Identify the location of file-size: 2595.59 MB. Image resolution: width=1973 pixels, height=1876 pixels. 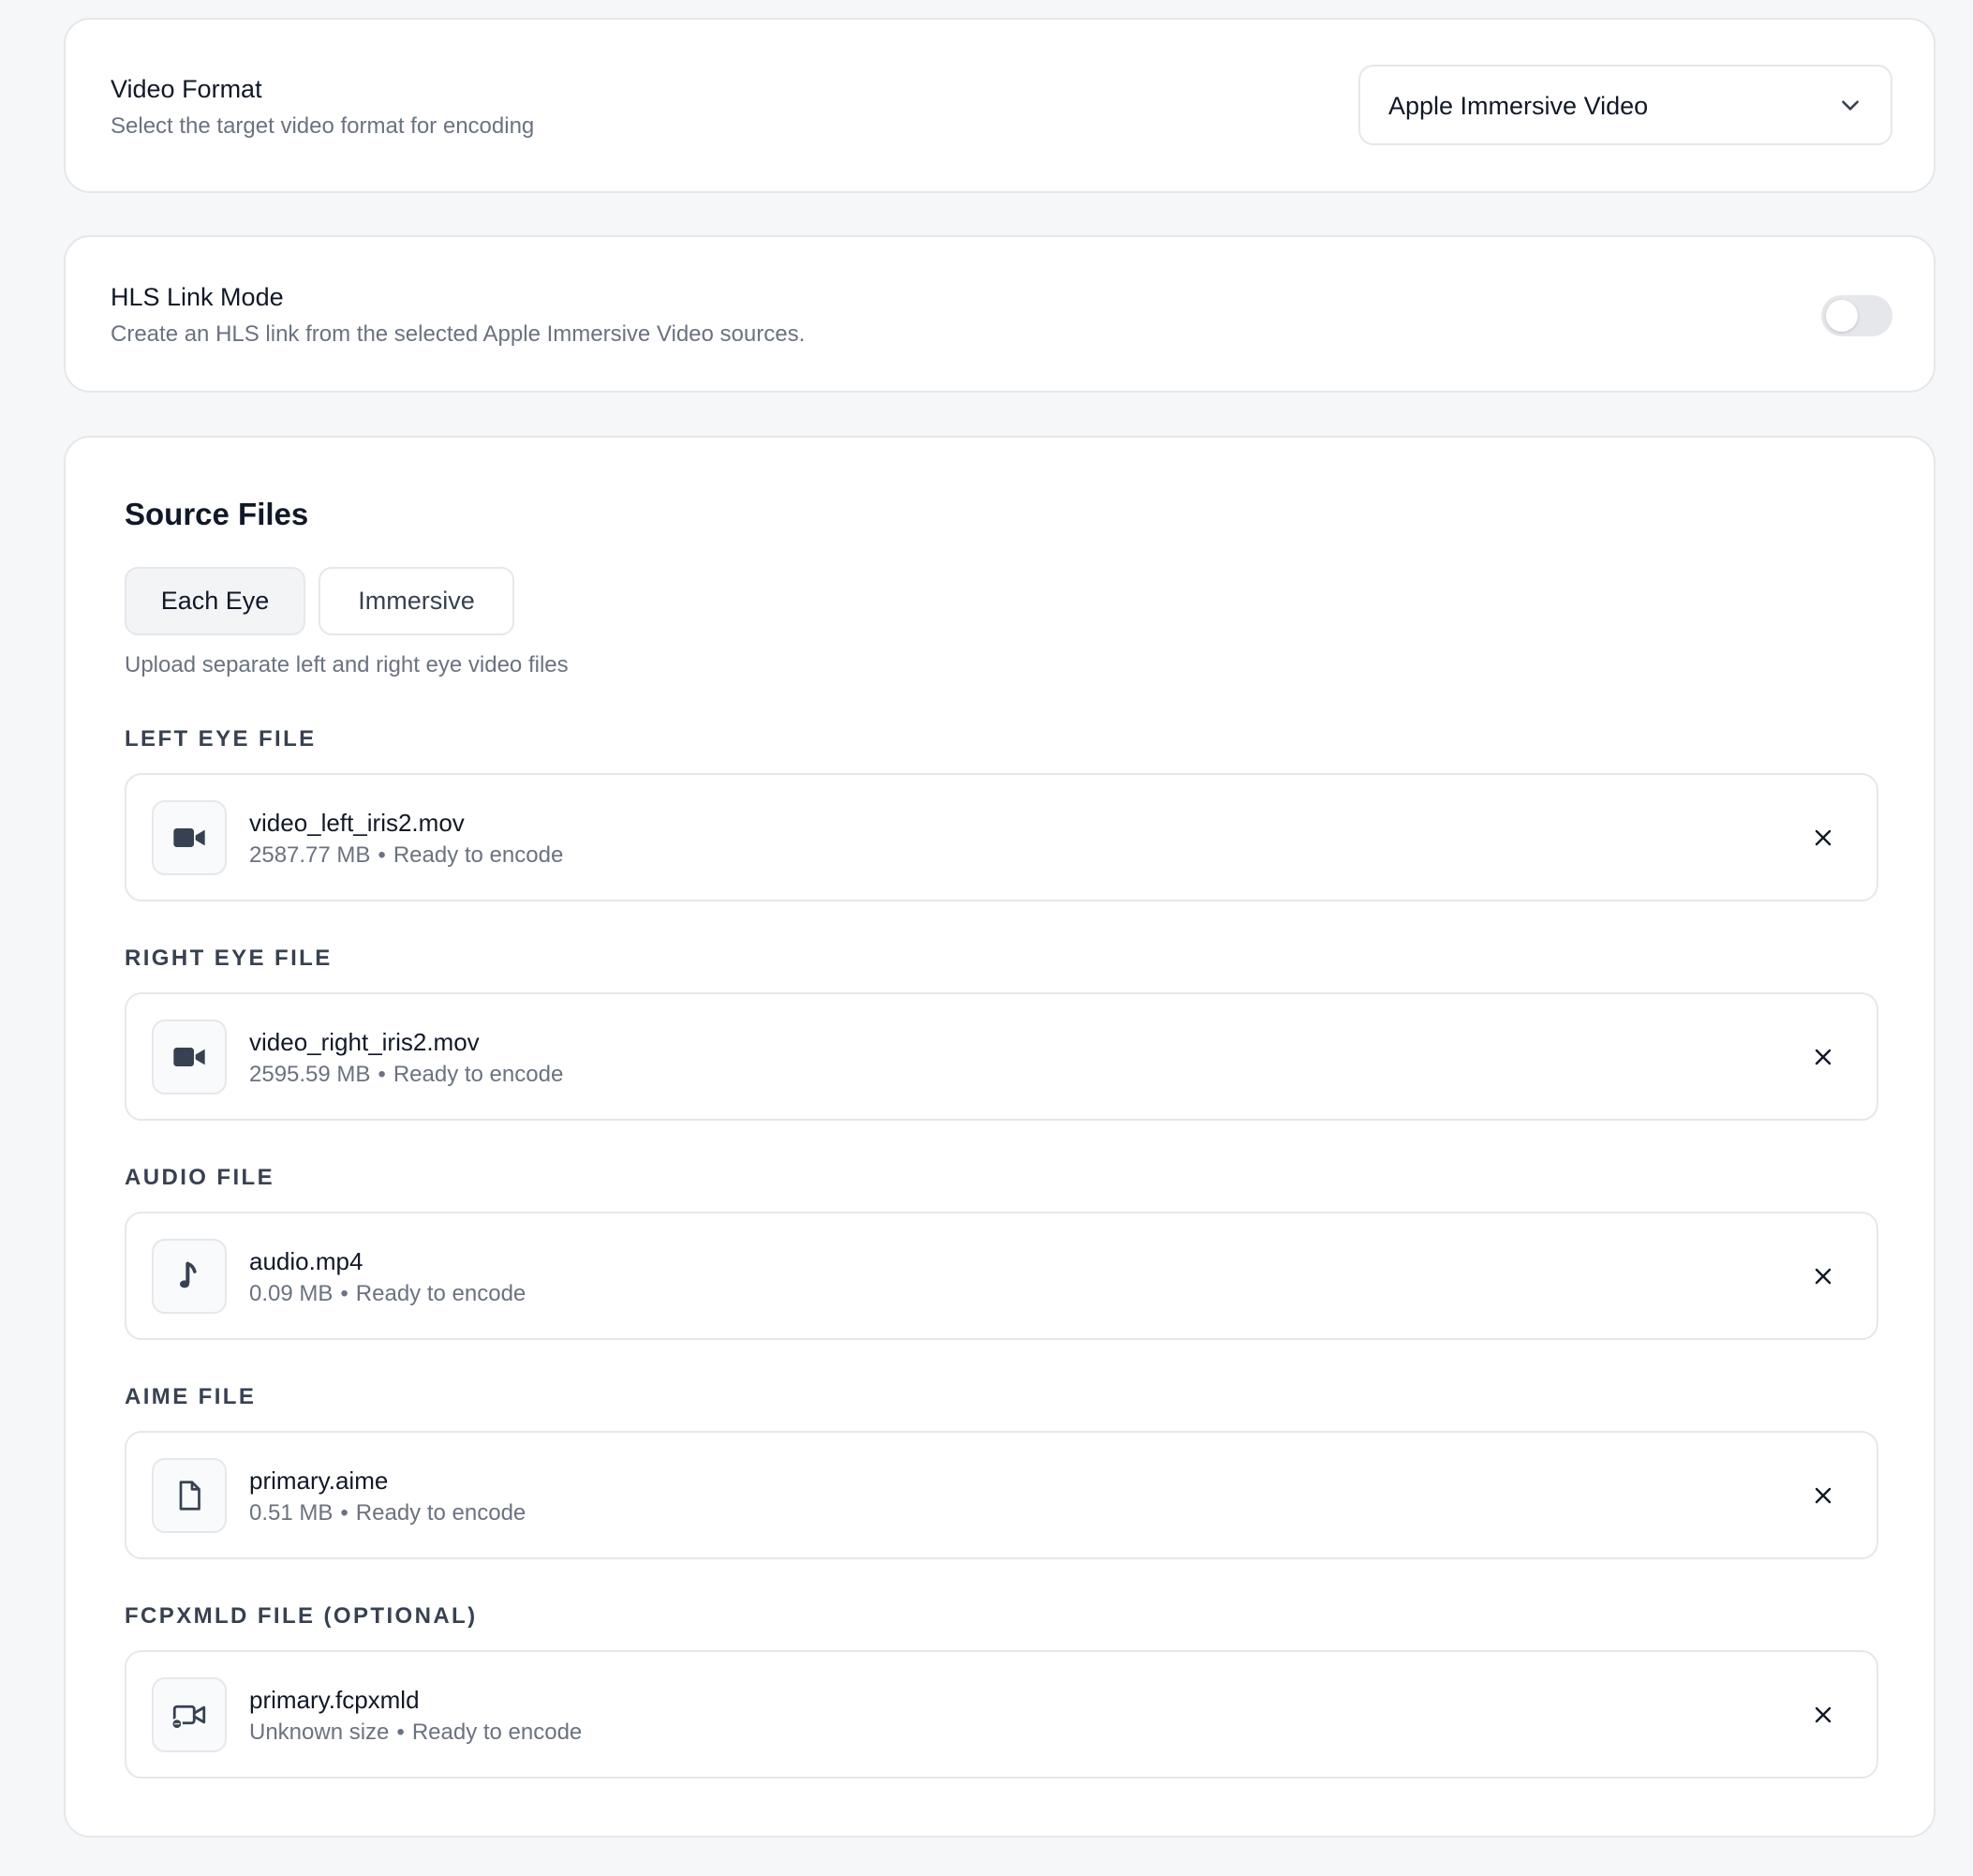
(310, 1074).